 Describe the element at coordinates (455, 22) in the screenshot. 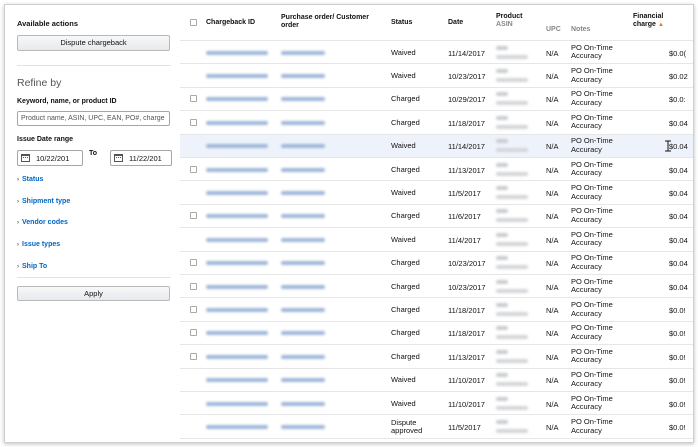

I see `col-date: Date` at that location.